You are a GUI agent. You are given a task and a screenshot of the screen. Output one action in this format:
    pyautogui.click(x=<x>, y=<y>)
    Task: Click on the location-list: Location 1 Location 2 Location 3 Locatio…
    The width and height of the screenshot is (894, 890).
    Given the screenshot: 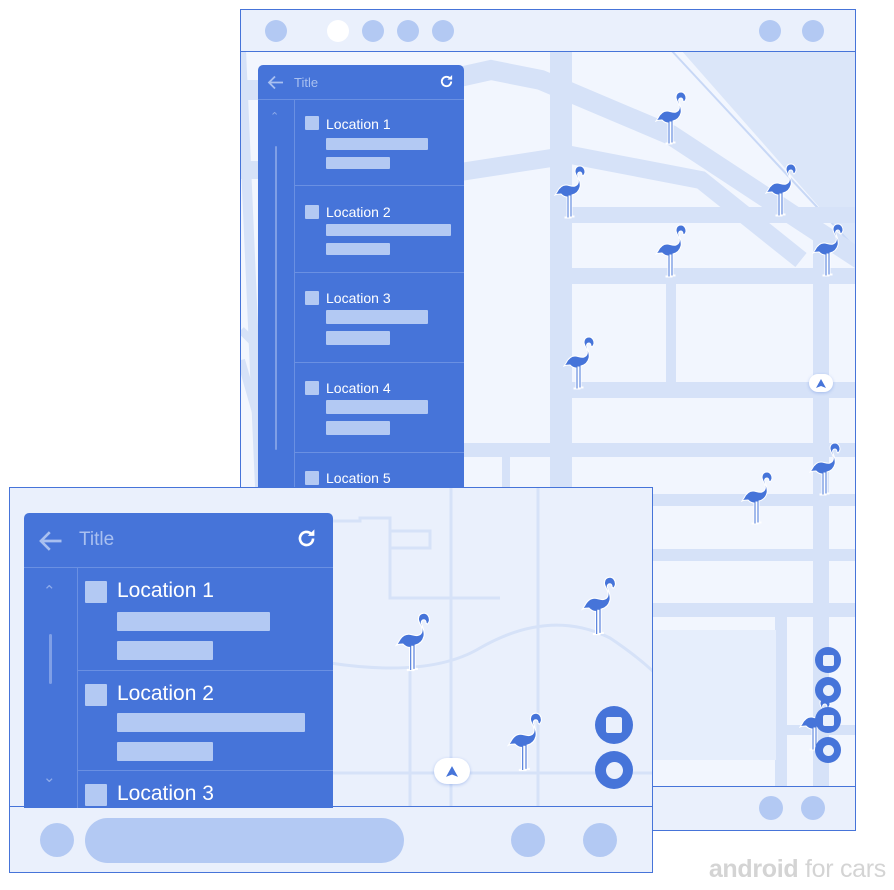 What is the action you would take?
    pyautogui.click(x=379, y=302)
    